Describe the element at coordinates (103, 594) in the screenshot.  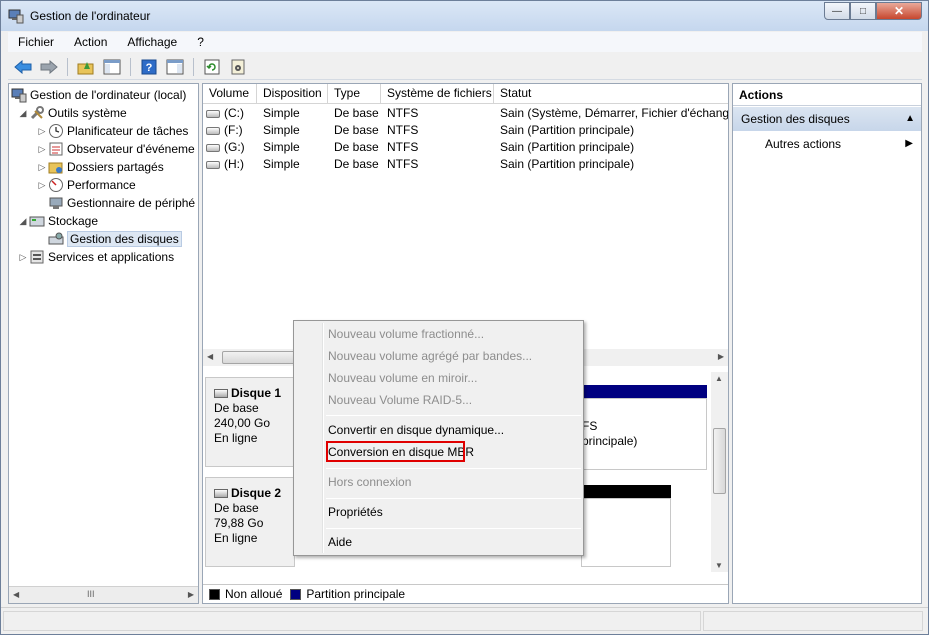
I see `tree-horizontal-scrollbar: ◀ III ▶` at that location.